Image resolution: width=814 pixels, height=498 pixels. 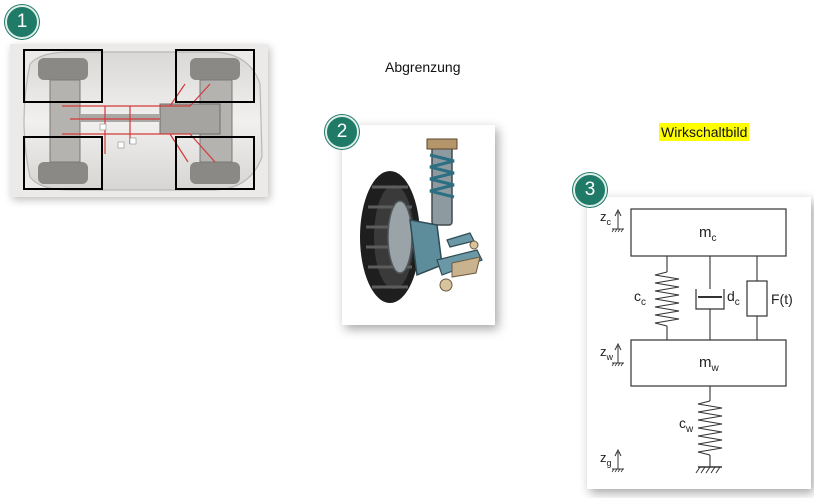 What do you see at coordinates (705, 232) in the screenshot?
I see `mass-chassis-label: m` at bounding box center [705, 232].